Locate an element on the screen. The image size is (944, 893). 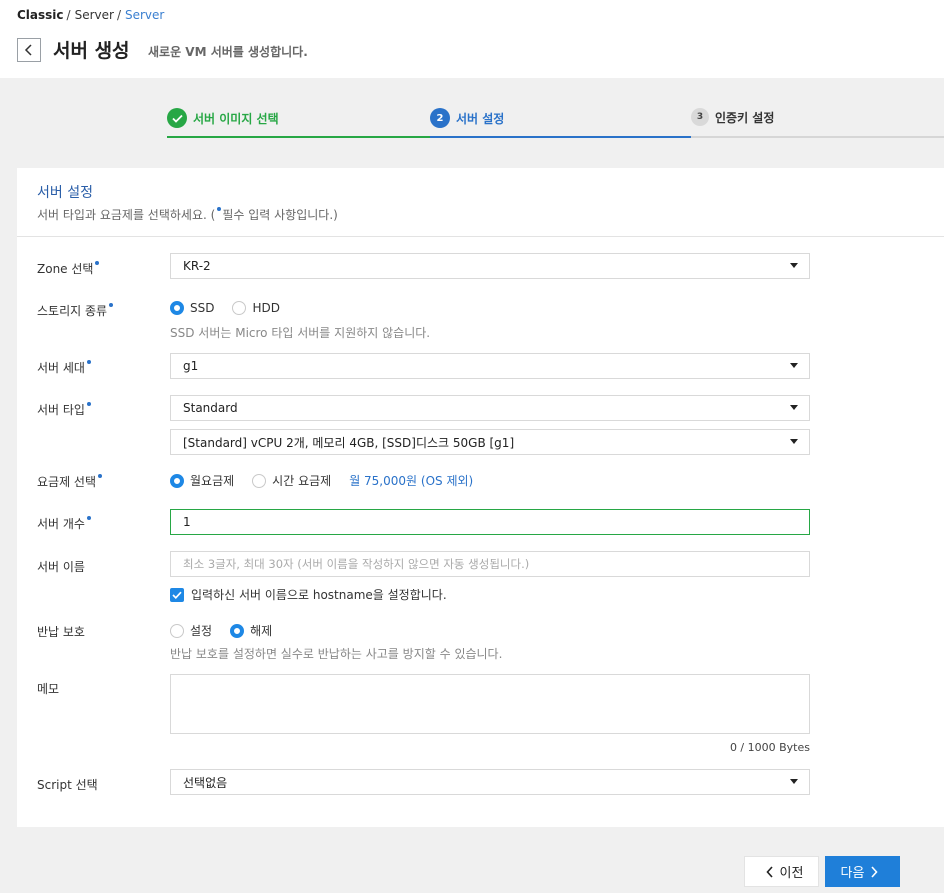
storage-hdd-radio: HDD is located at coordinates (256, 308).